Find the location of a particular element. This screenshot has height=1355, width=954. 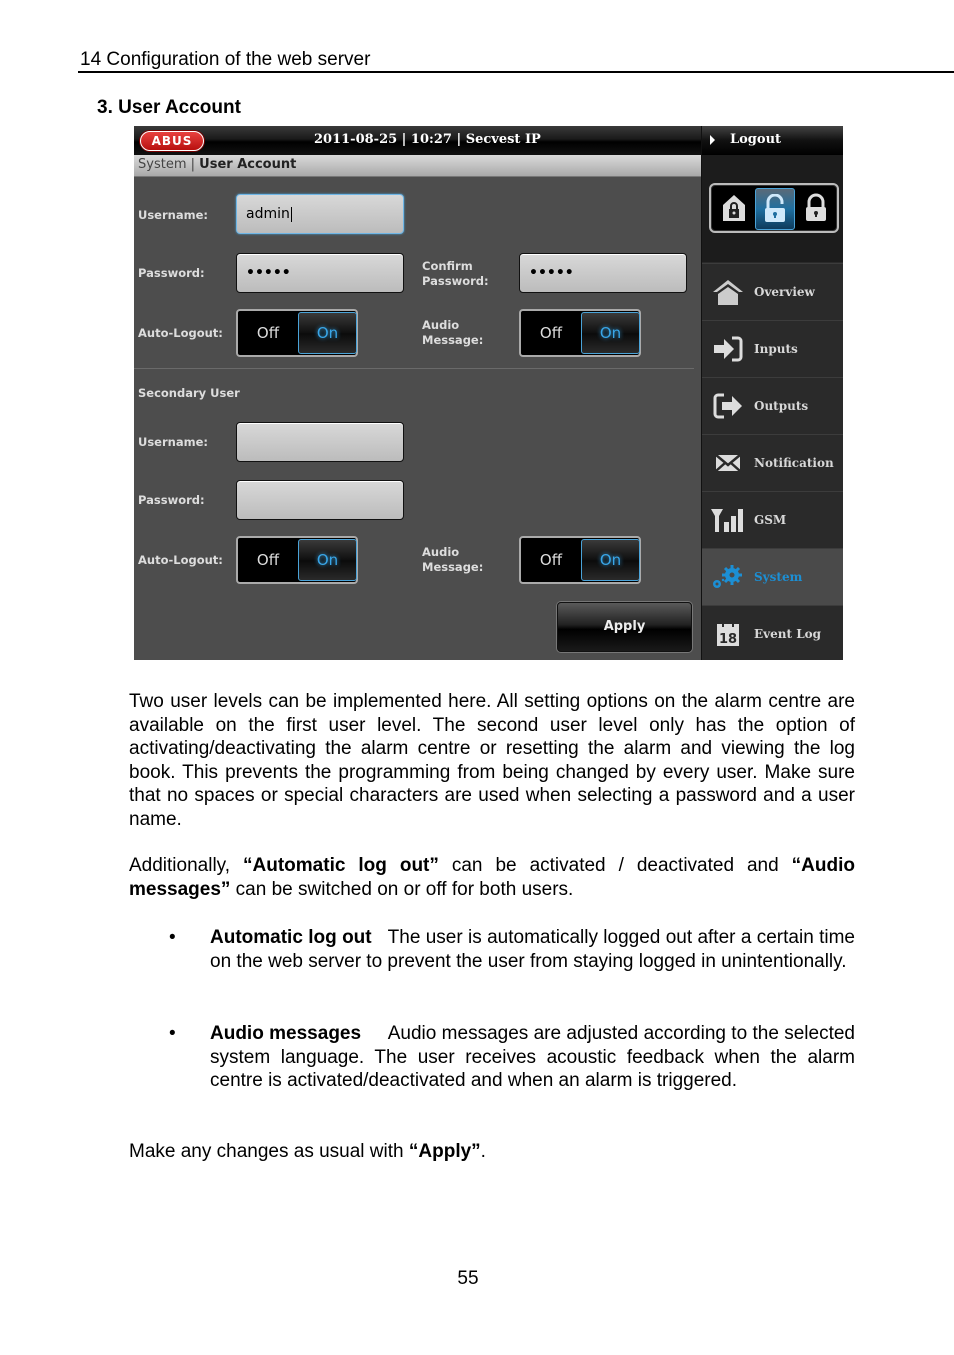

nav-item-event-log: 18 Event Log is located at coordinates (772, 632).